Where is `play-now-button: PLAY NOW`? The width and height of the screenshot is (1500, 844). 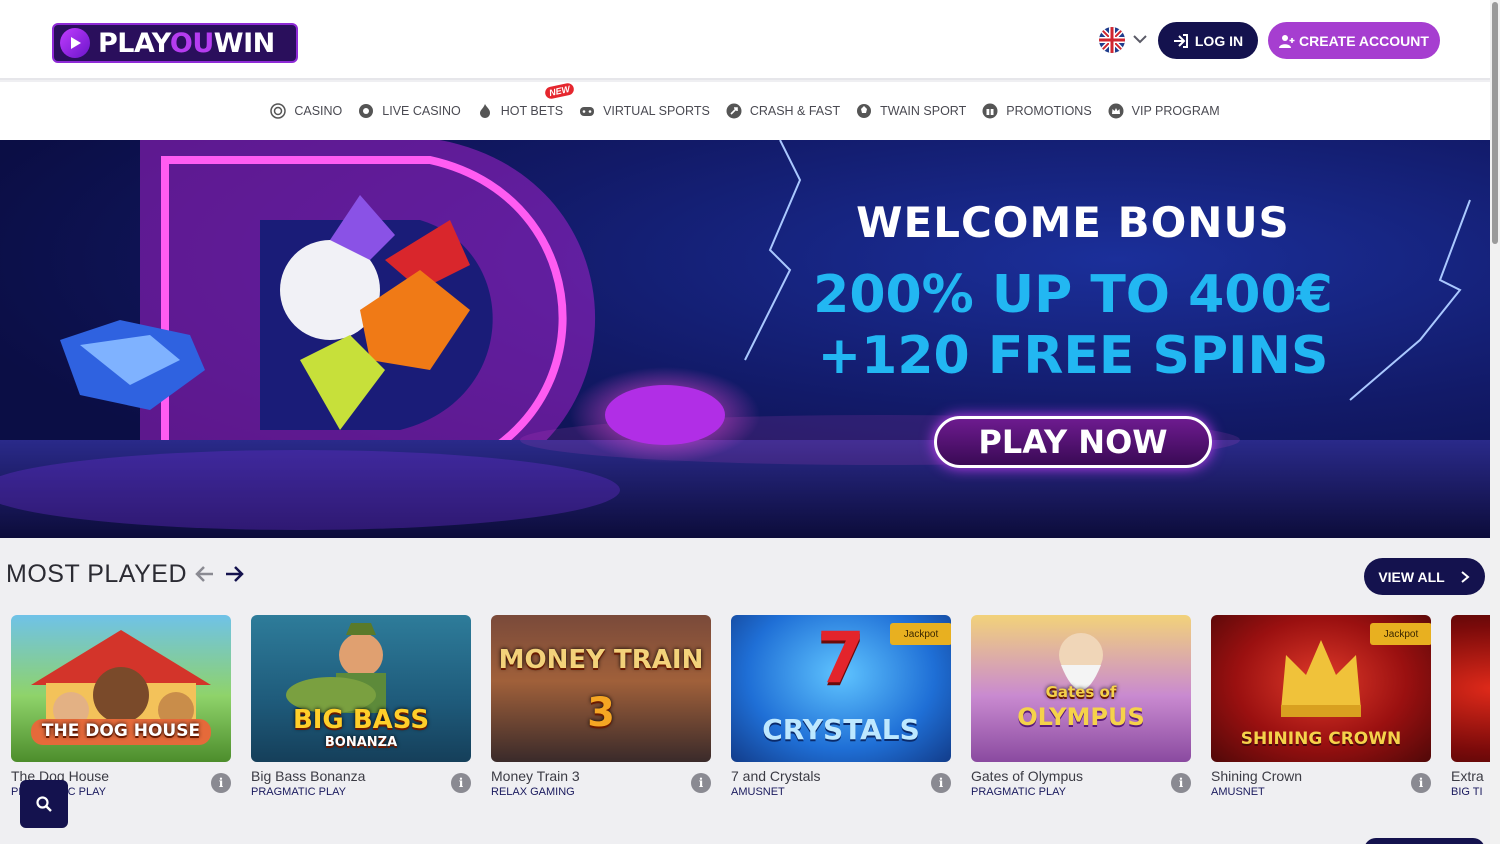
play-now-button: PLAY NOW is located at coordinates (1073, 442).